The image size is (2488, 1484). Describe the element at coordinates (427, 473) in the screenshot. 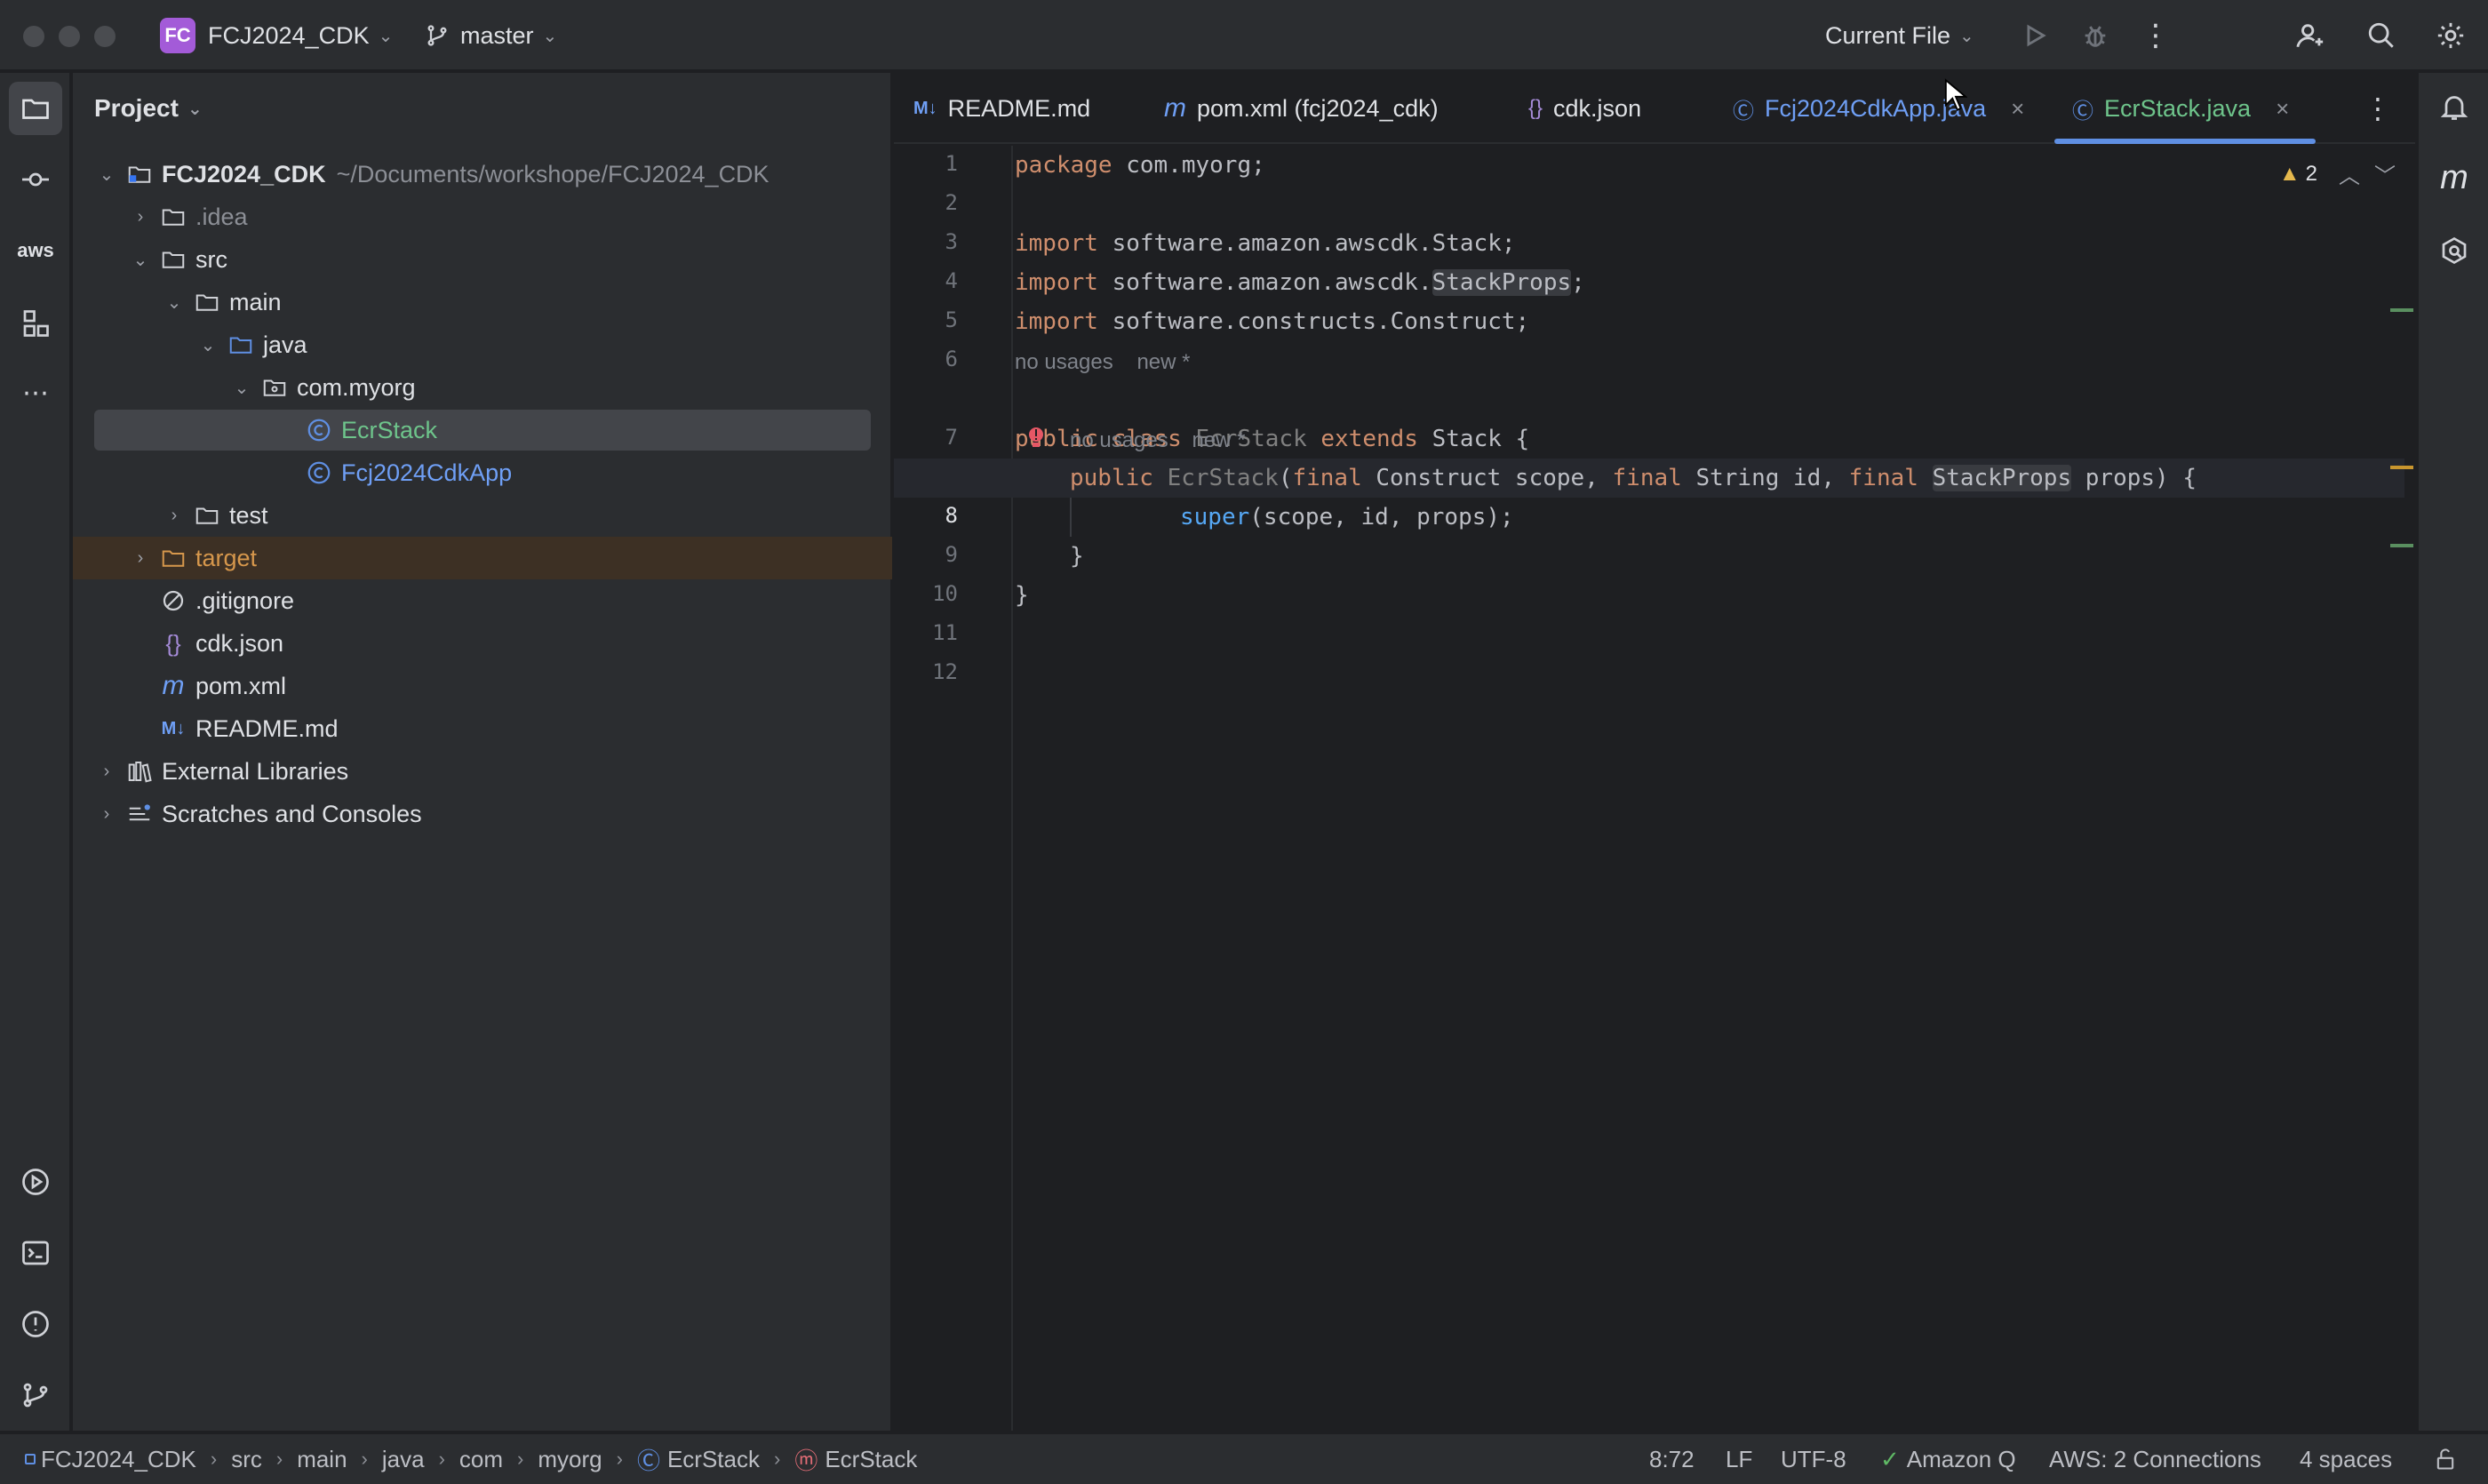

I see `tree-label: Fcj2024CdkApp` at that location.